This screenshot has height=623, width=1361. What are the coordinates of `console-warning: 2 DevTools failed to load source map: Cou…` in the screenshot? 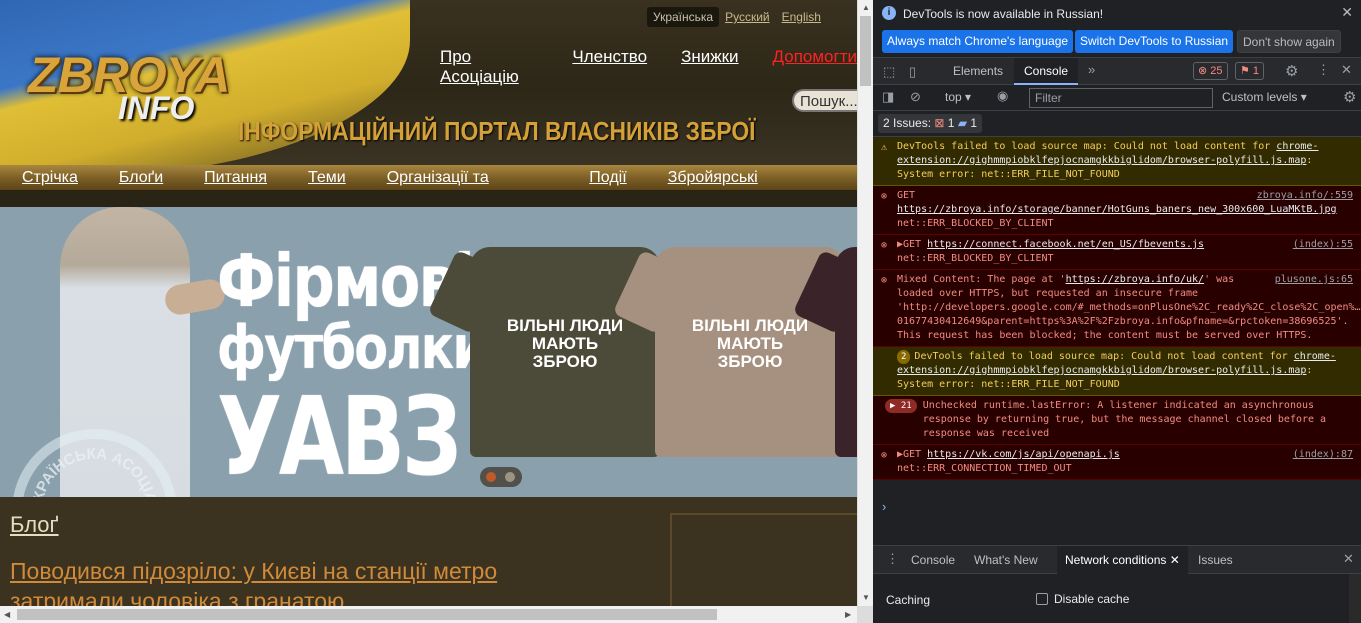 It's located at (1117, 371).